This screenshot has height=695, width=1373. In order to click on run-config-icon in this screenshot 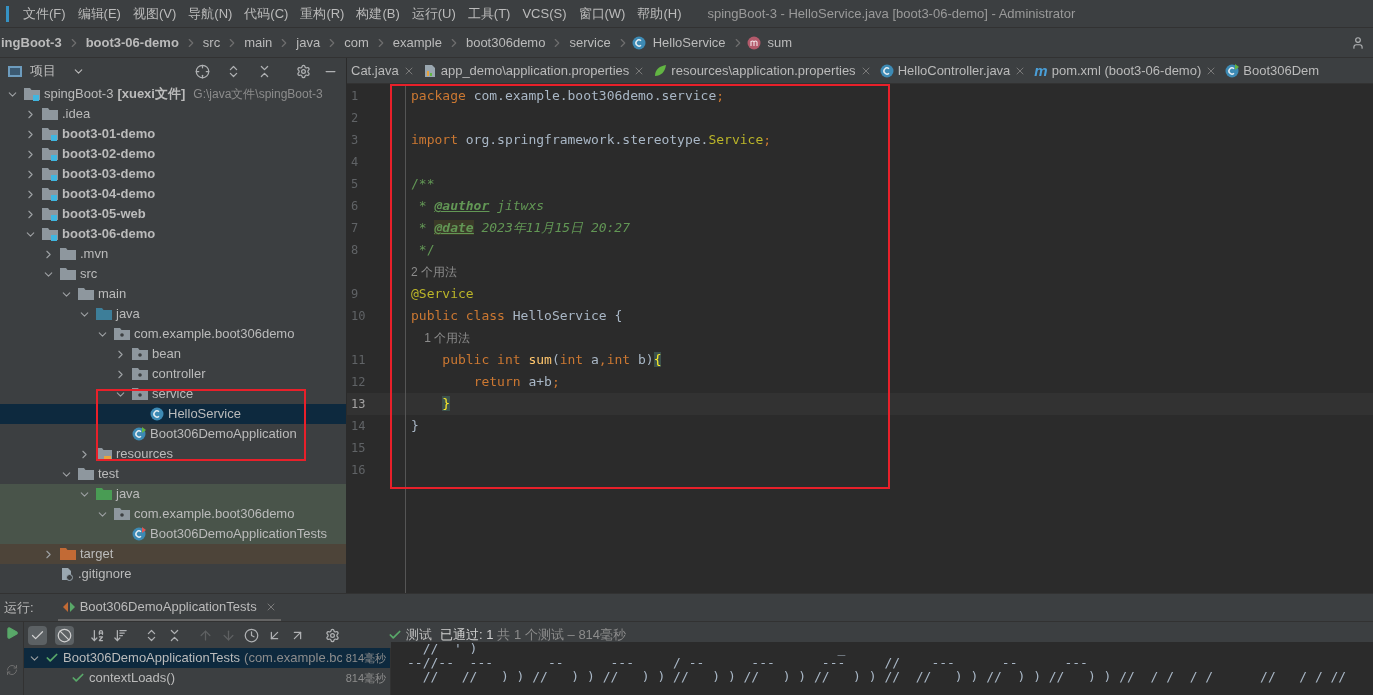, I will do `click(68, 606)`.